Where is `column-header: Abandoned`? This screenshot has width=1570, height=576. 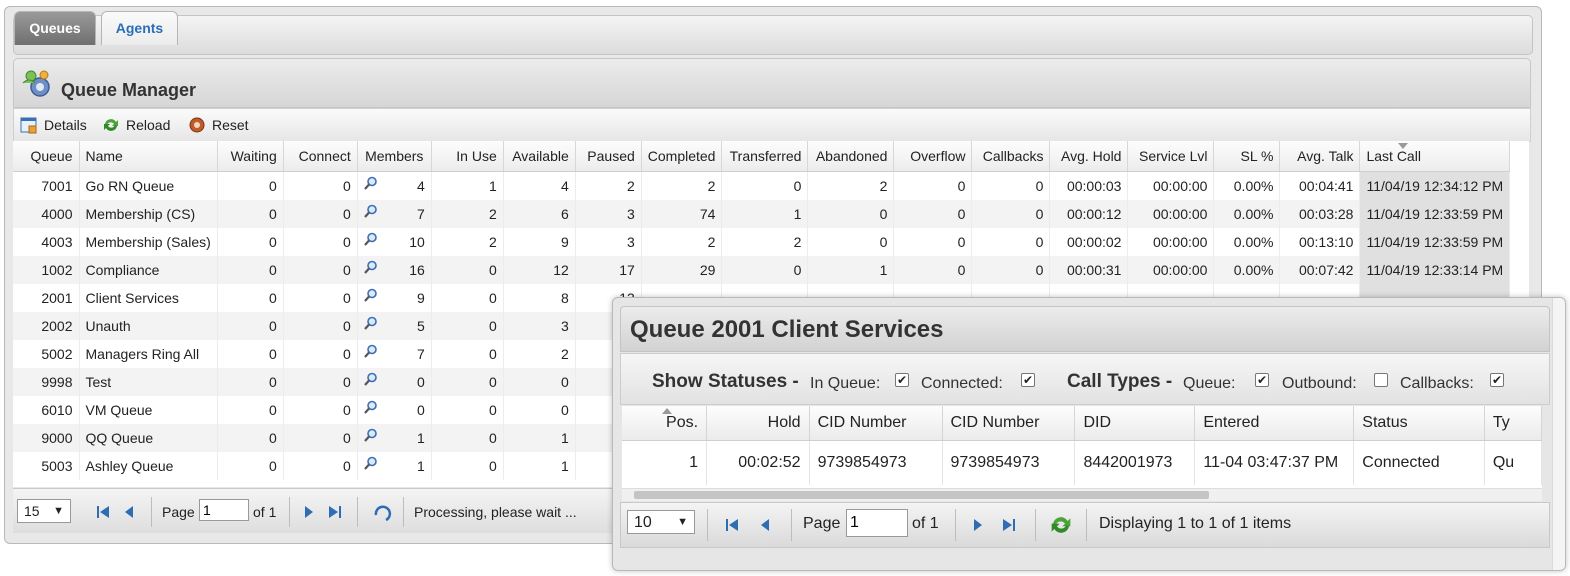
column-header: Abandoned is located at coordinates (851, 156).